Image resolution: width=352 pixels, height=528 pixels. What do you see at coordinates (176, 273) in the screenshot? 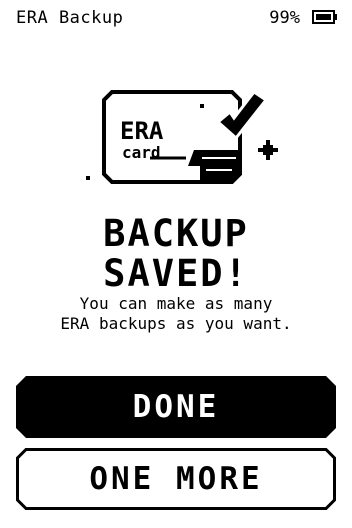
I see `headline-saved: SAVED!` at bounding box center [176, 273].